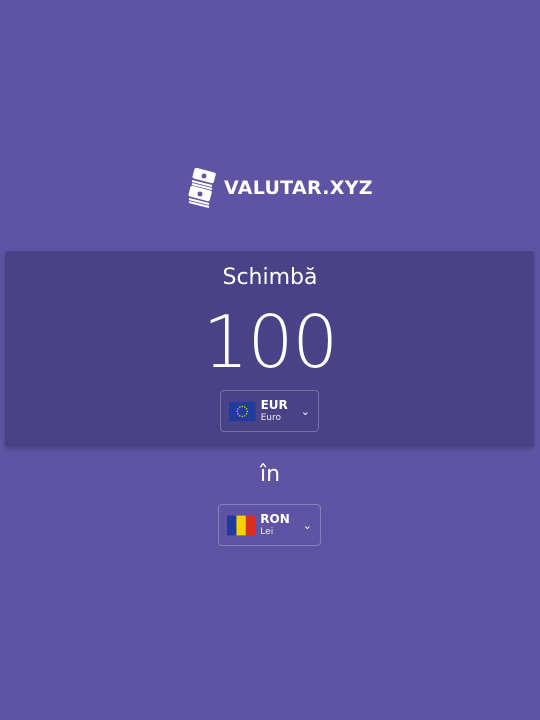 The image size is (540, 720). I want to click on money-stack-icon, so click(202, 188).